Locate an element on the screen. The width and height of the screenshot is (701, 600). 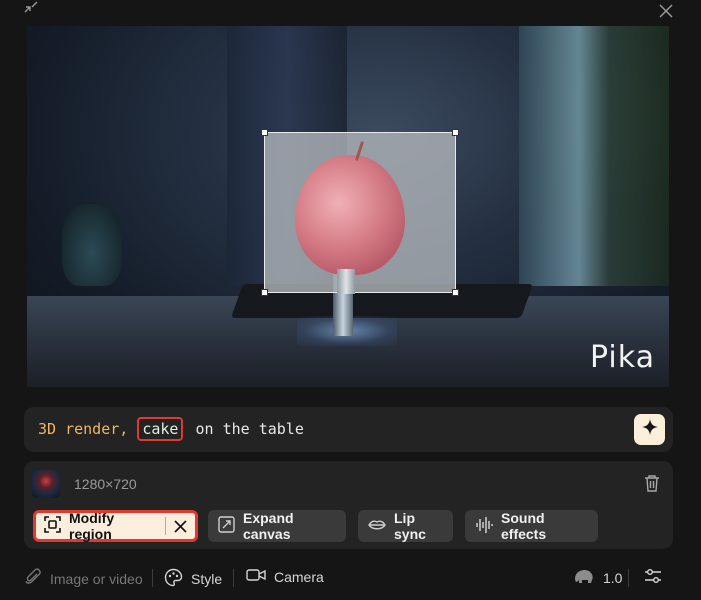
background-window is located at coordinates (594, 156).